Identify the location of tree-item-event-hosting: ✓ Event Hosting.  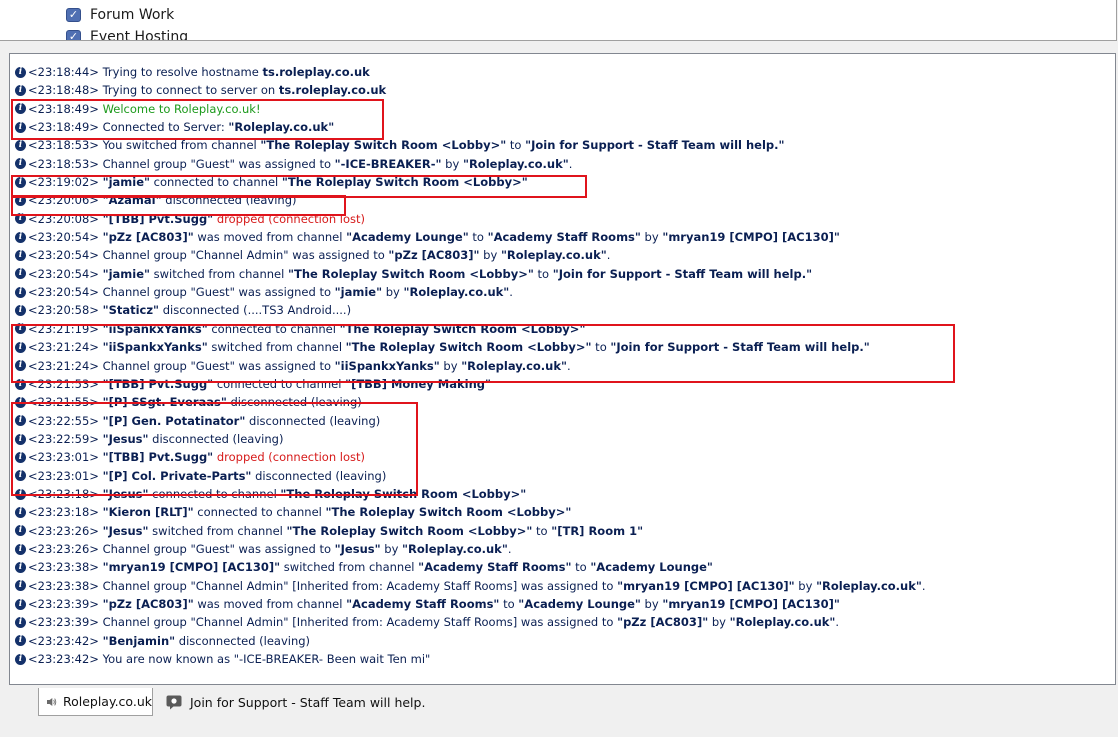
(127, 34).